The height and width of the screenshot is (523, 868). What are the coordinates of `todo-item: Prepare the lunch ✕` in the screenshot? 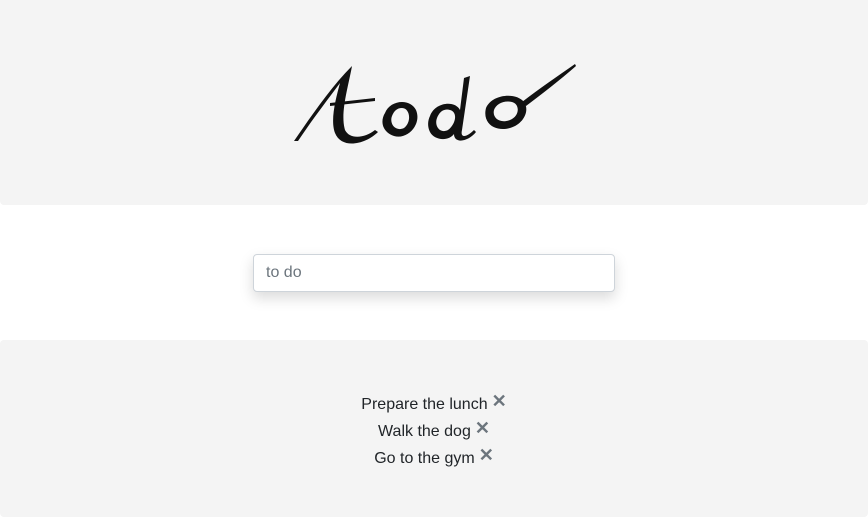 It's located at (434, 403).